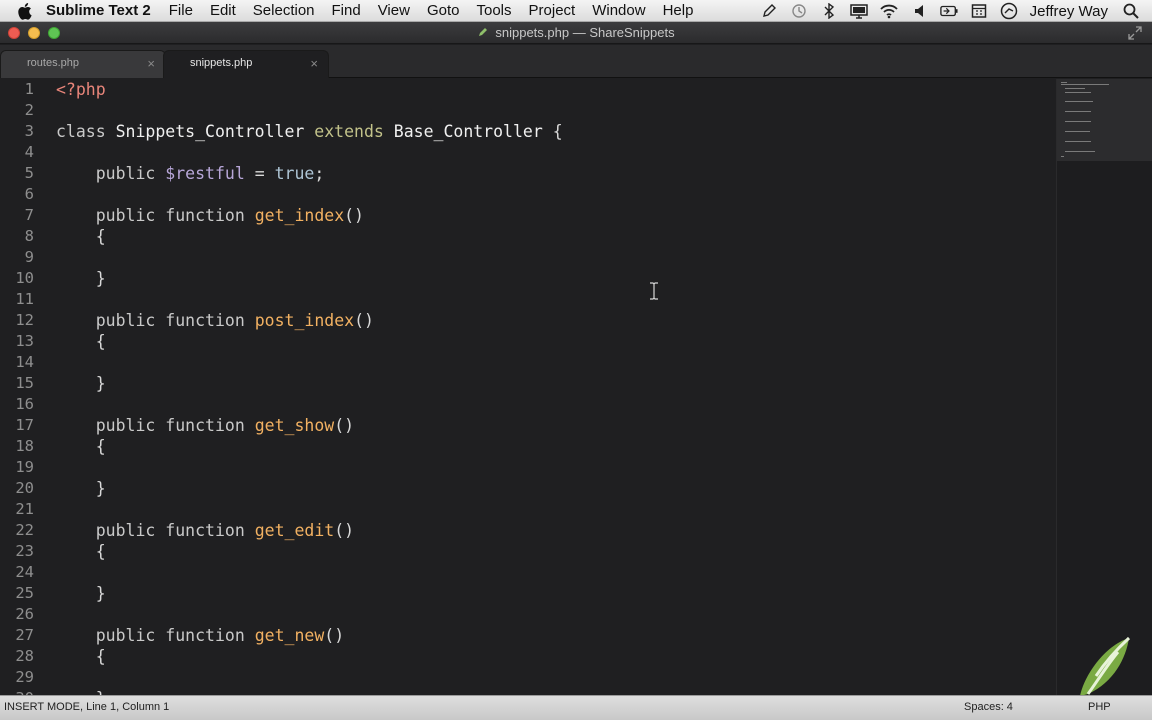 Image resolution: width=1152 pixels, height=720 pixels. I want to click on menu-project: Project, so click(552, 10).